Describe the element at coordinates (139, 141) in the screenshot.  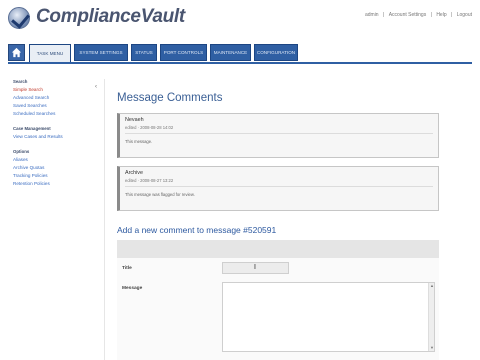
I see `comment-text: This message.` at that location.